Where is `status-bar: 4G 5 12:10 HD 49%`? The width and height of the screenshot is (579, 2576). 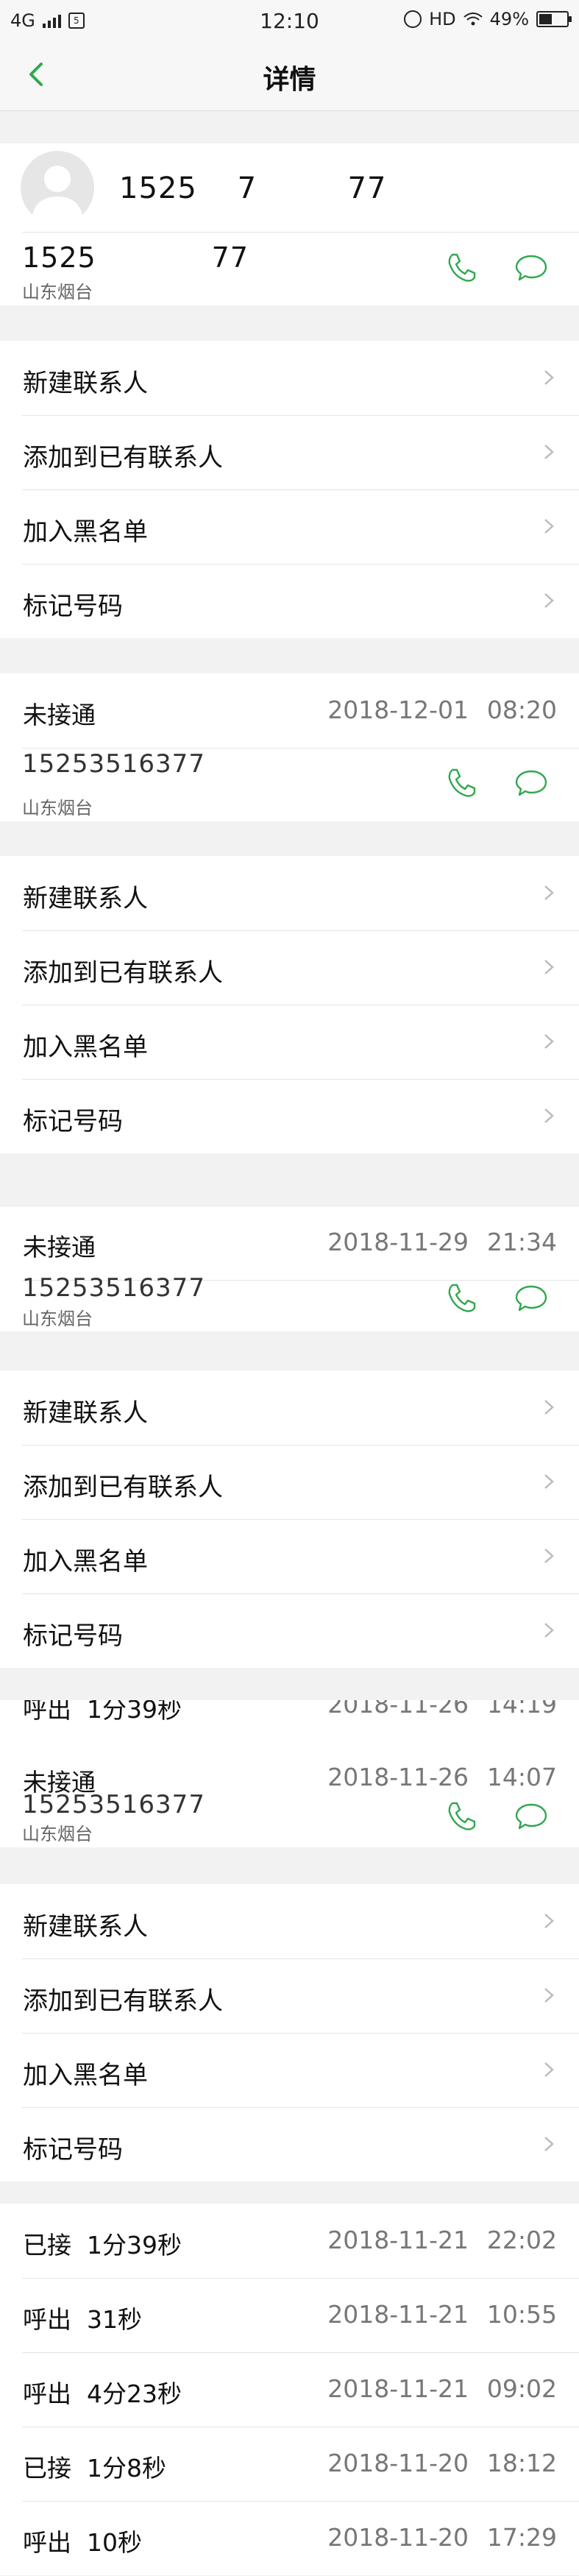 status-bar: 4G 5 12:10 HD 49% is located at coordinates (289, 20).